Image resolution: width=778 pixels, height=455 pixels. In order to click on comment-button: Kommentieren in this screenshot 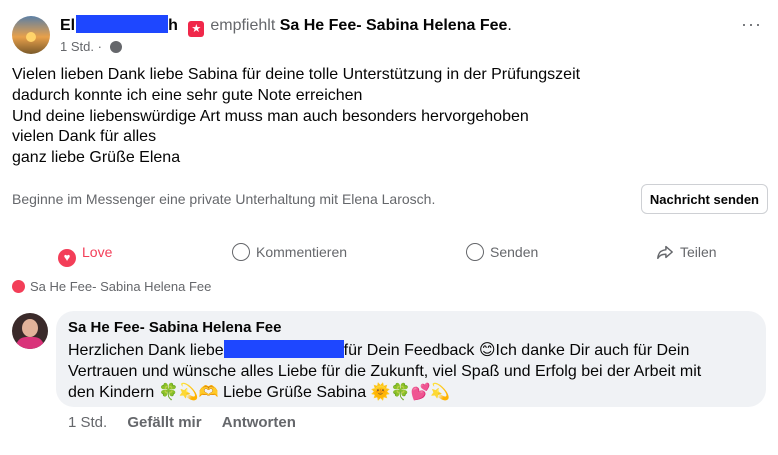, I will do `click(289, 252)`.